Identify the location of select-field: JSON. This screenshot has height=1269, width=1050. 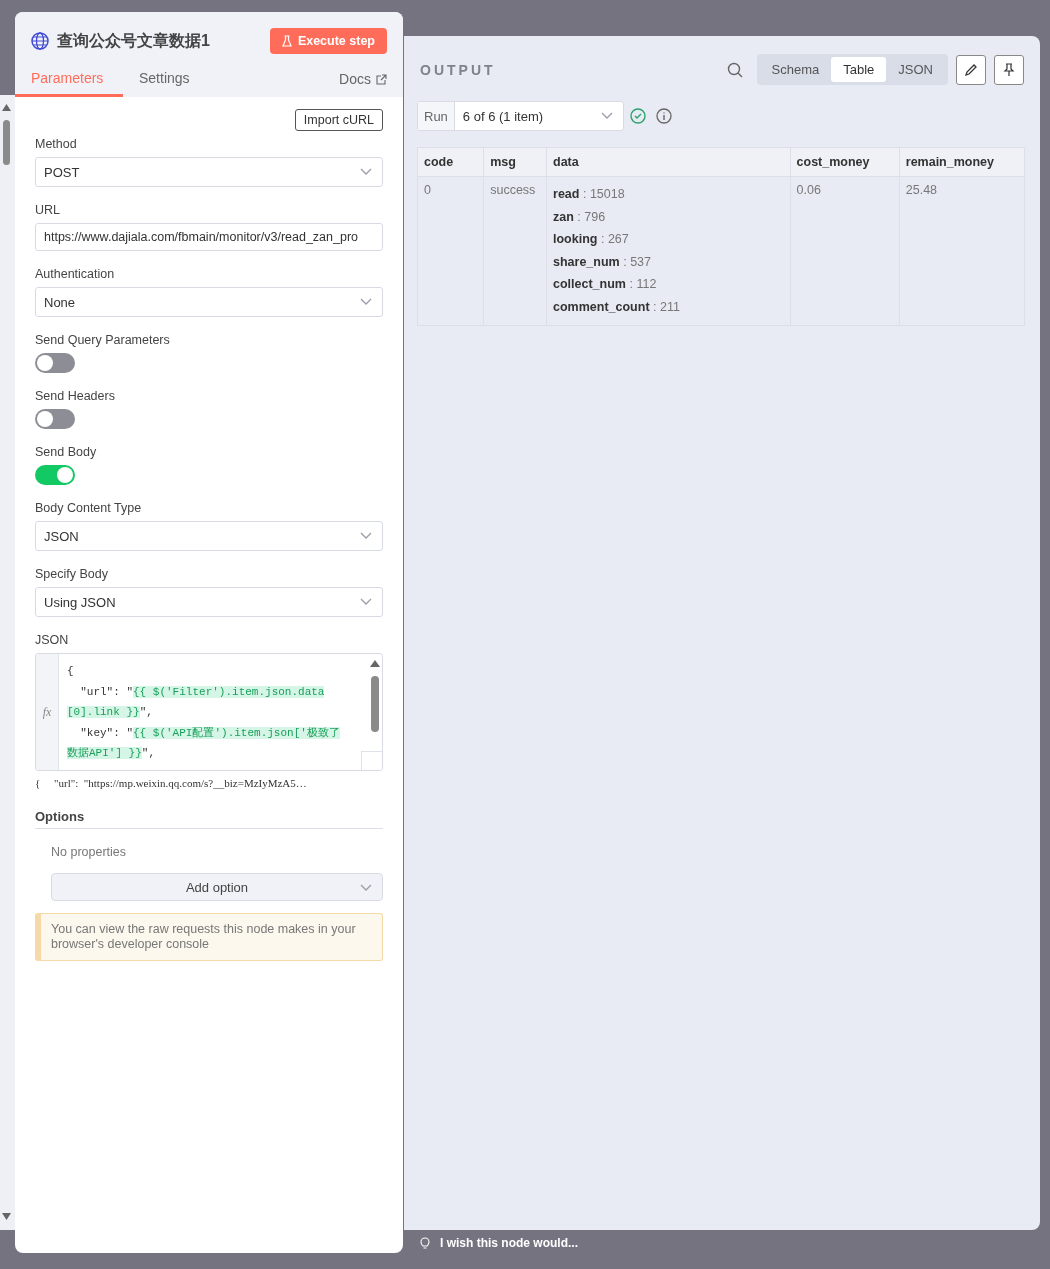
(209, 536).